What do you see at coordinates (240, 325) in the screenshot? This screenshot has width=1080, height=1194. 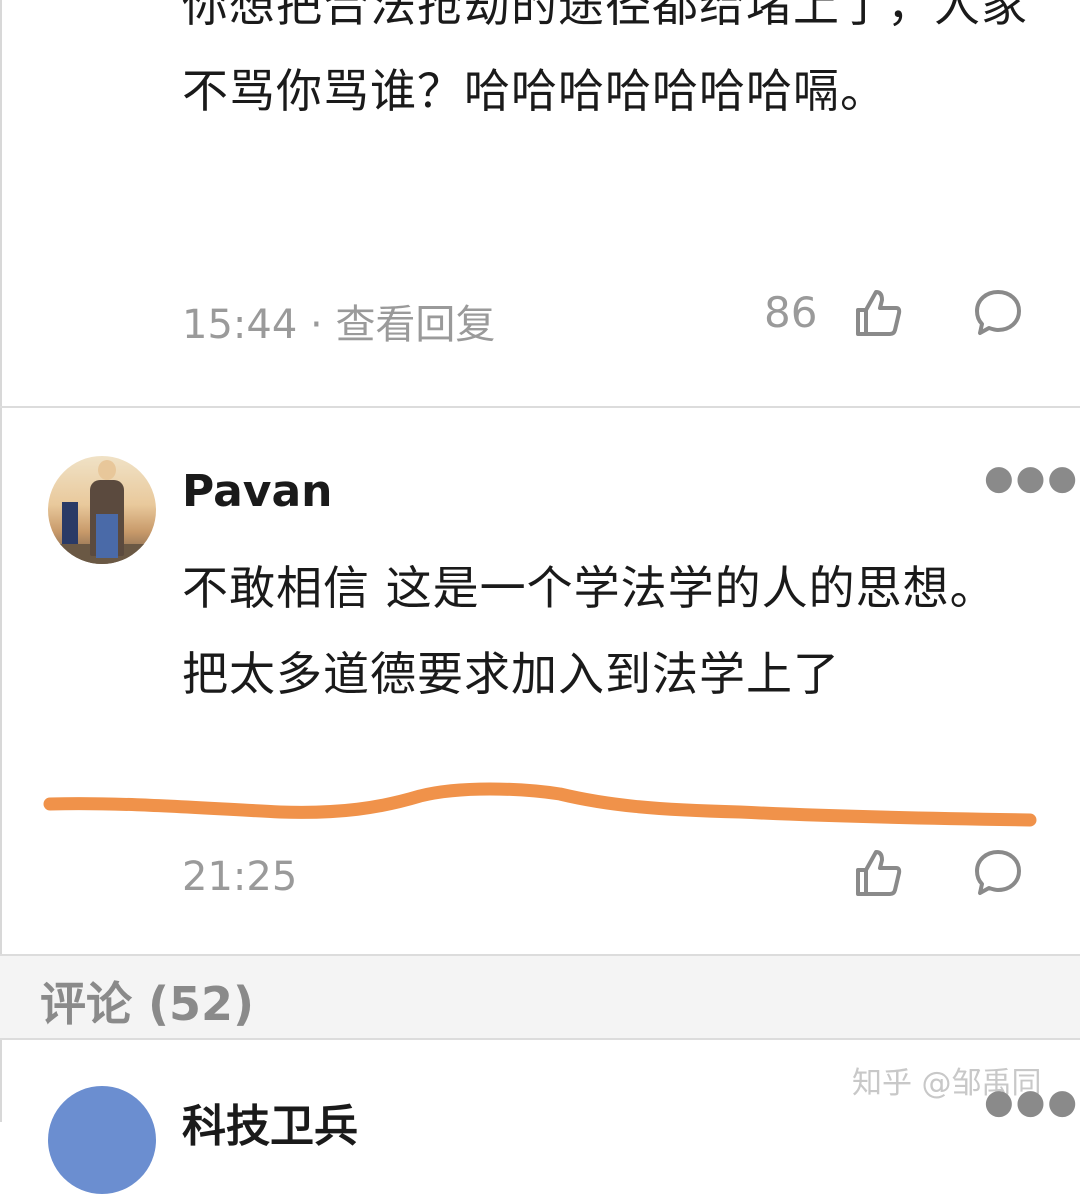 I see `comment-time: 15:44` at bounding box center [240, 325].